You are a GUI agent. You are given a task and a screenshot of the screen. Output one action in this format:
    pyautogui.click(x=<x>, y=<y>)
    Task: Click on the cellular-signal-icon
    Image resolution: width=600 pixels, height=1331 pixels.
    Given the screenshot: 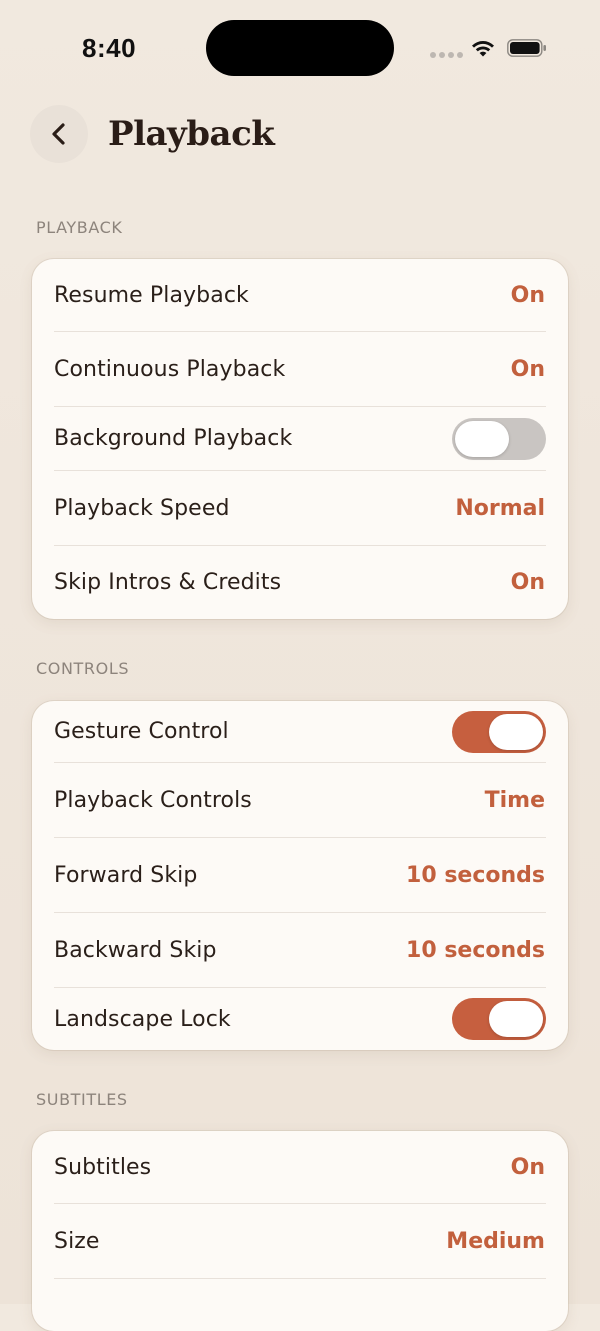 What is the action you would take?
    pyautogui.click(x=446, y=55)
    